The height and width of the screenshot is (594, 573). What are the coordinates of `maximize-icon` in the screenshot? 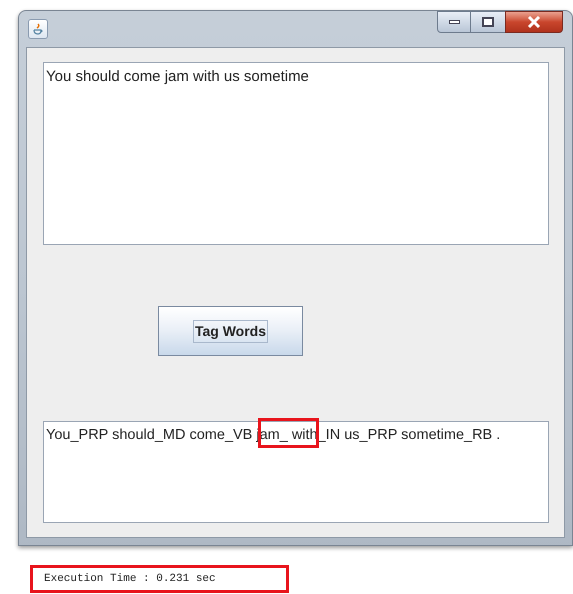 It's located at (488, 22).